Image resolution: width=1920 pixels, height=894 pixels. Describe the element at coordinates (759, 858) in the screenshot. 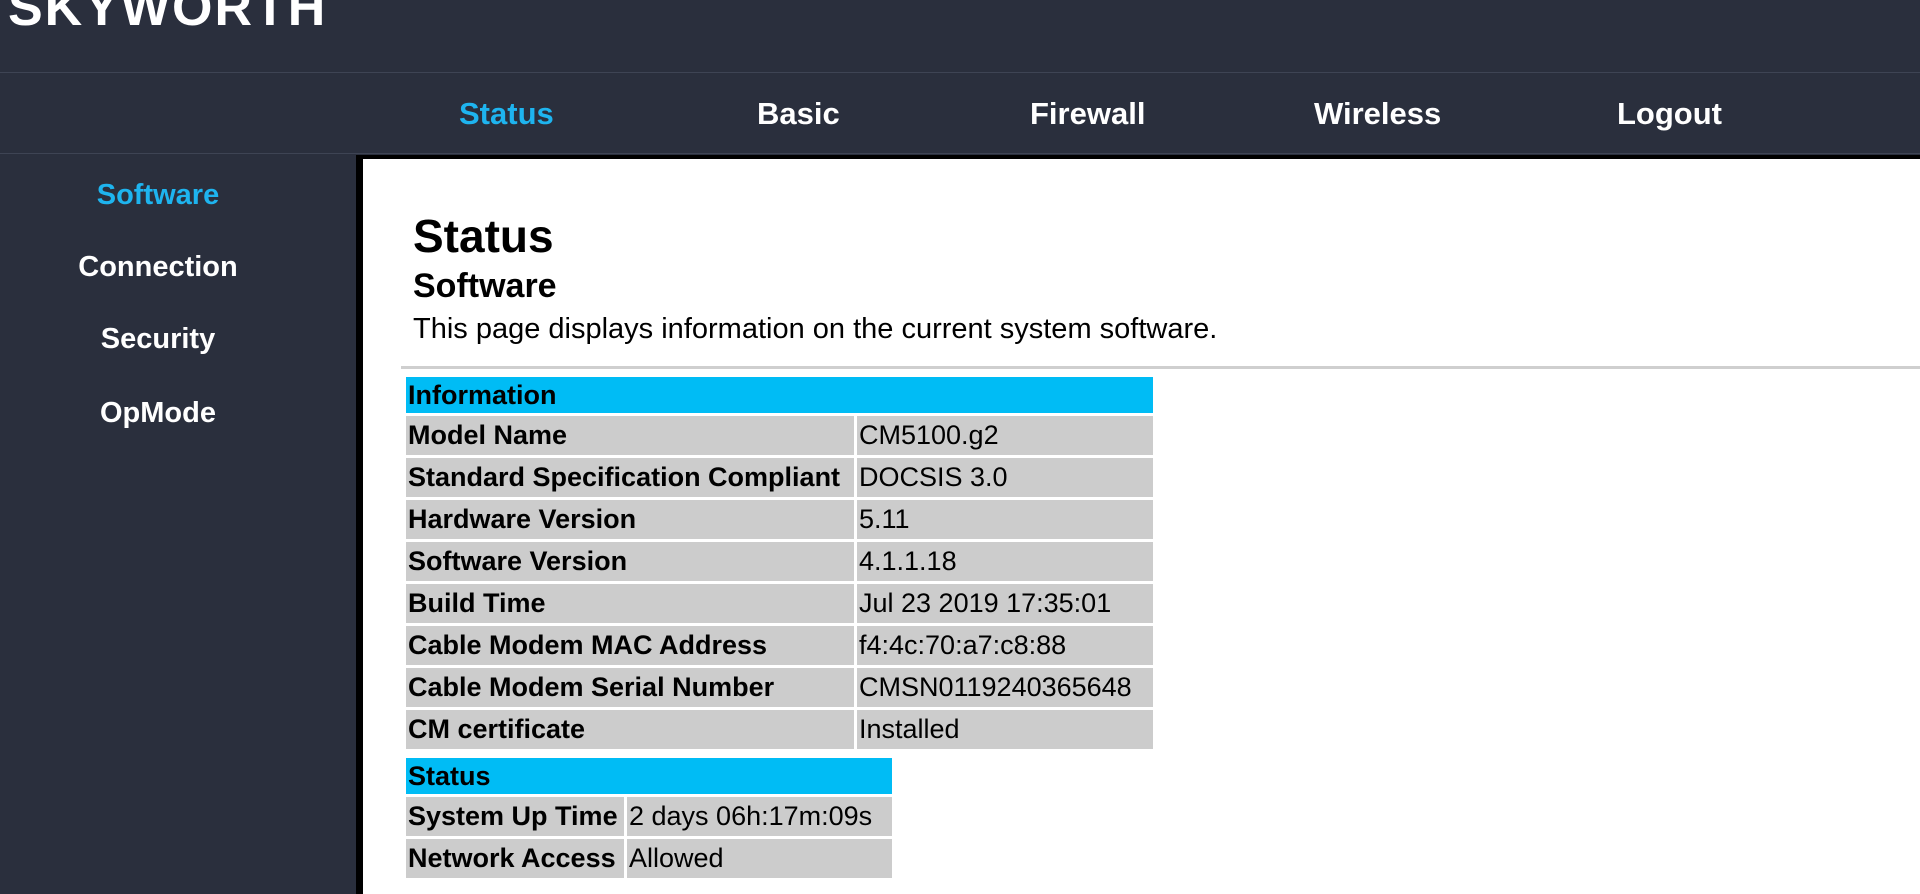

I see `row-value: Allowed` at that location.